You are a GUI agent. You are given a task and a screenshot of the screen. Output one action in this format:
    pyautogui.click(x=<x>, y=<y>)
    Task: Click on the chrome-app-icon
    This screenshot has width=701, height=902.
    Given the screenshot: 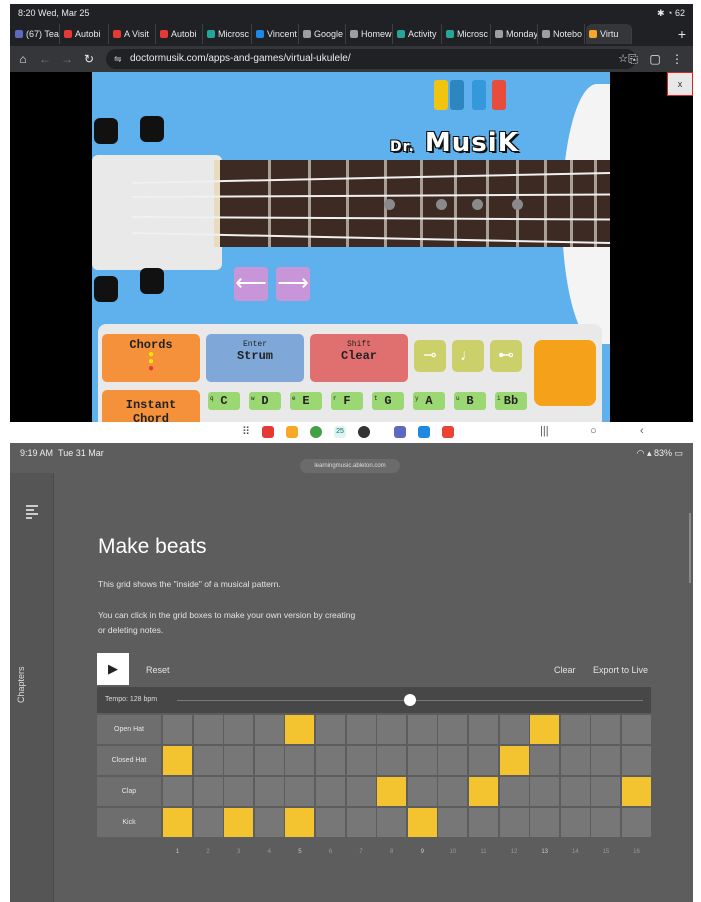 What is the action you would take?
    pyautogui.click(x=316, y=432)
    